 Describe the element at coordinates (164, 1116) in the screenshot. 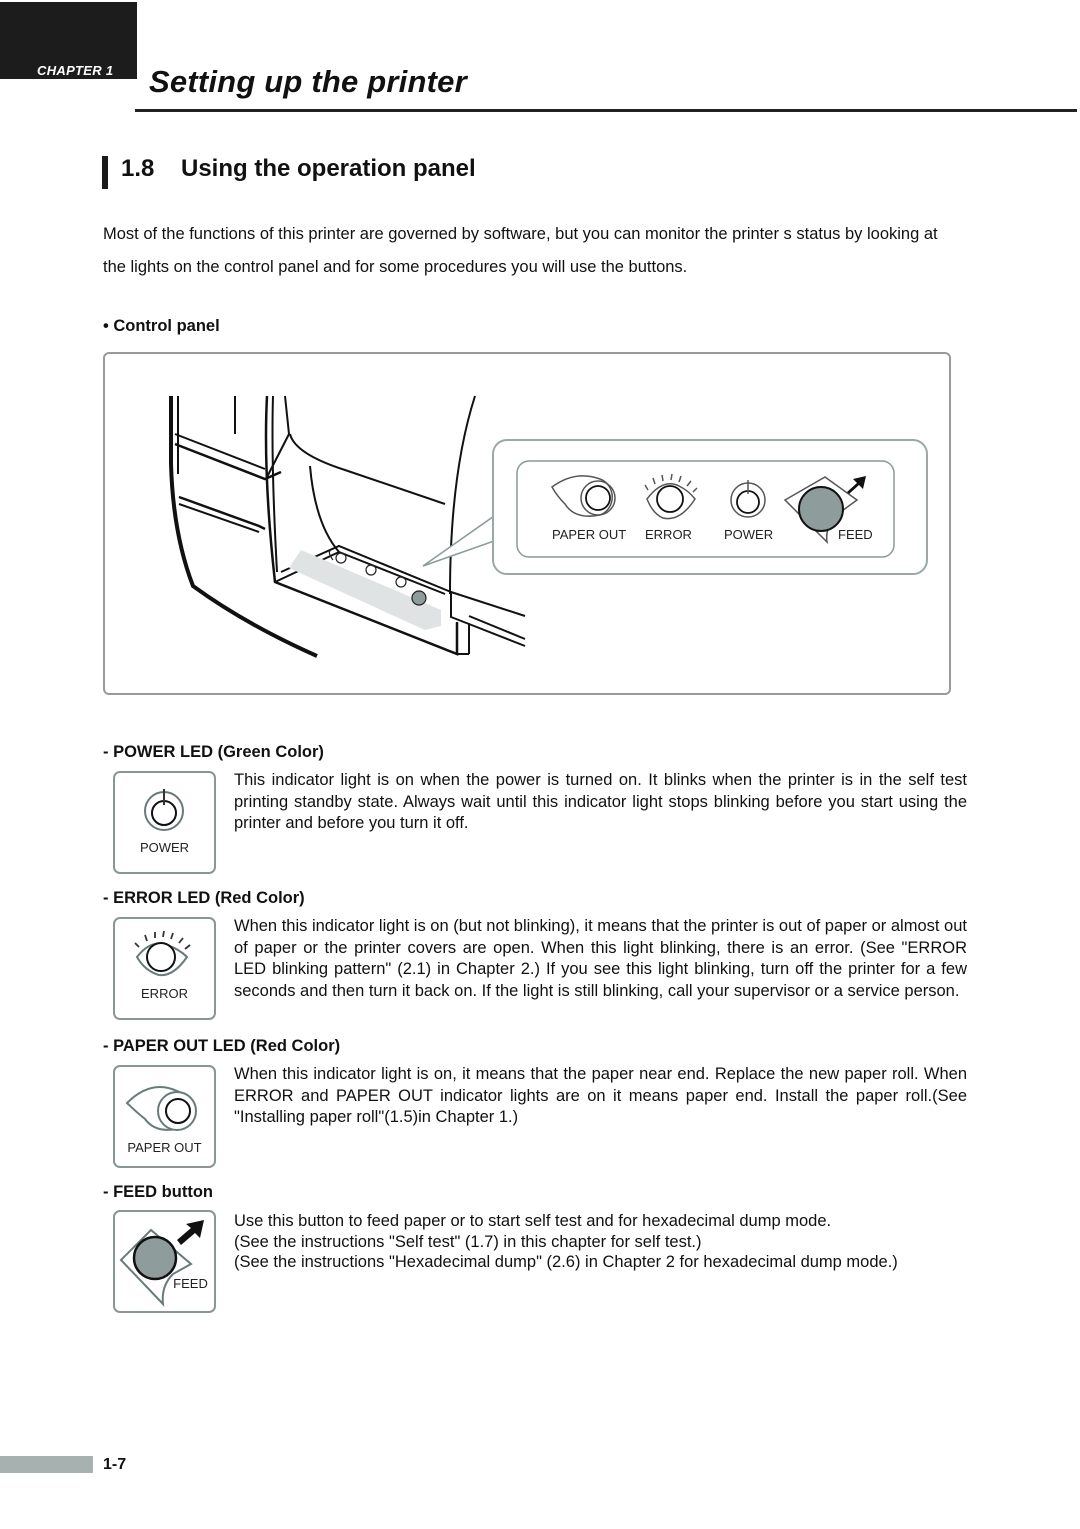

I see `paper-out-led-icon-box: PAPER OUT` at that location.